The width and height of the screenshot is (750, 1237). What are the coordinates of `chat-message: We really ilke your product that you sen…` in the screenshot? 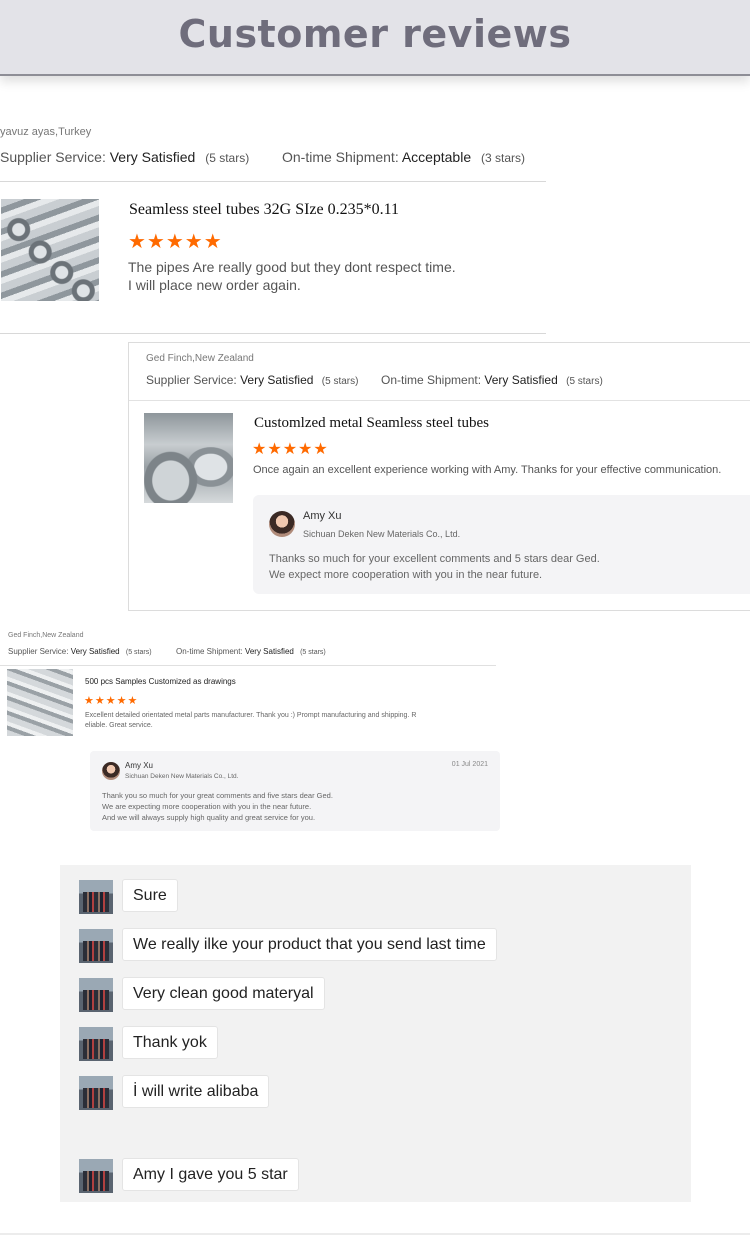 It's located at (309, 944).